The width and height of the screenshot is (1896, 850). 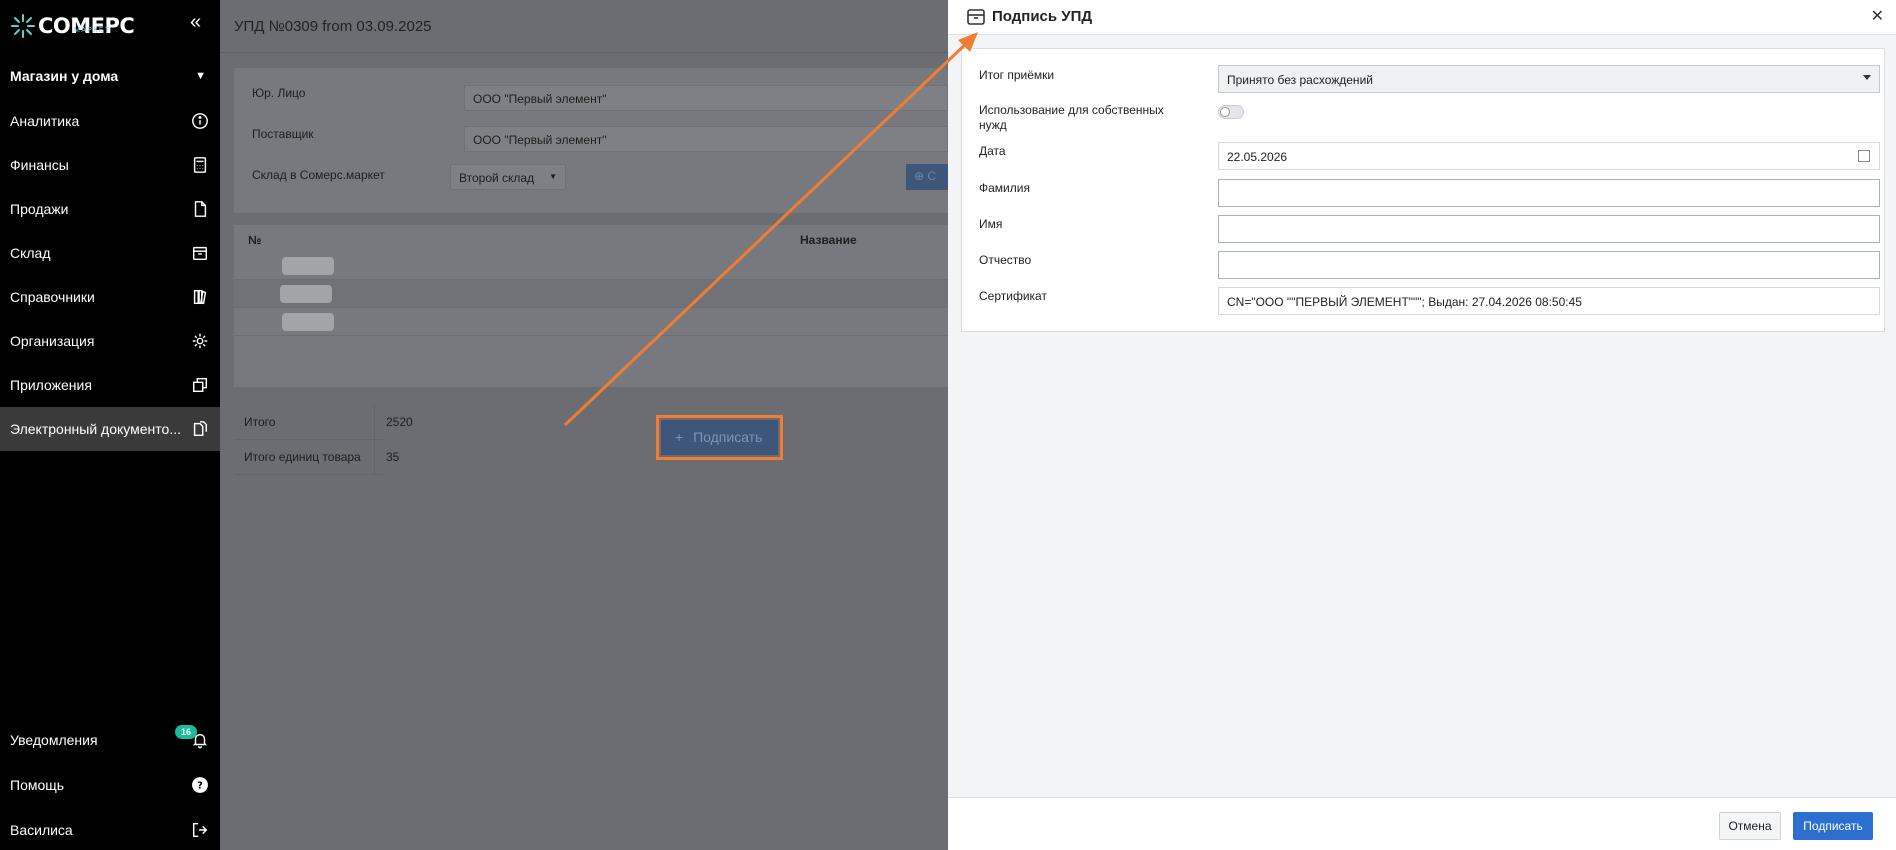 I want to click on sidebar-item-user: Василиса, so click(x=110, y=829).